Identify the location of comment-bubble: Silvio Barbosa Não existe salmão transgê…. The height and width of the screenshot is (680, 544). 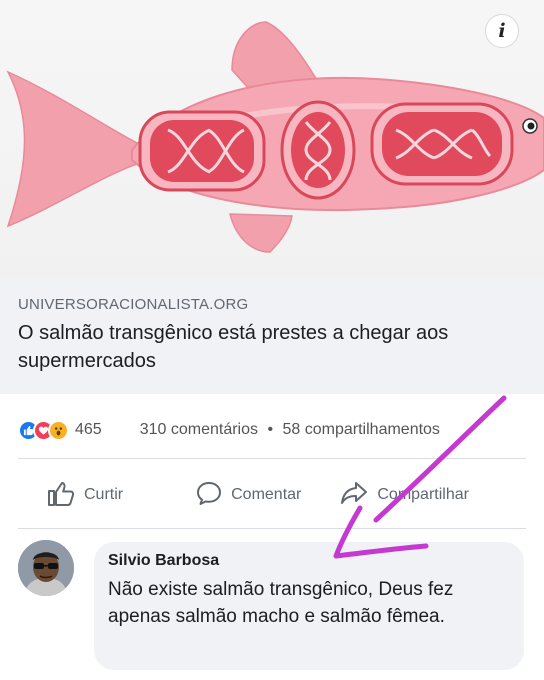
(309, 606).